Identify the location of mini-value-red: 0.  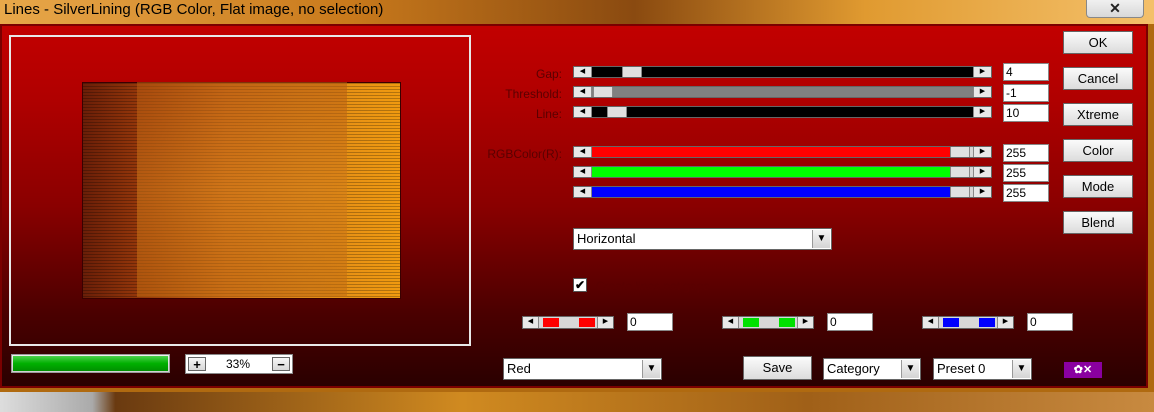
(650, 322).